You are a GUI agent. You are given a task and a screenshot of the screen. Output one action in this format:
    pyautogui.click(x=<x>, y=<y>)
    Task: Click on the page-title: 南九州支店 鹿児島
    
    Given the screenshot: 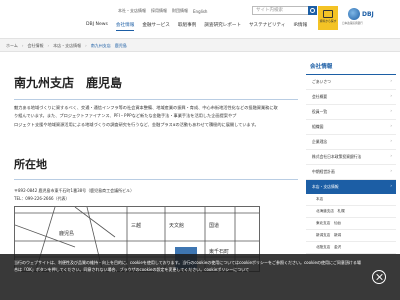 What is the action you would take?
    pyautogui.click(x=68, y=83)
    